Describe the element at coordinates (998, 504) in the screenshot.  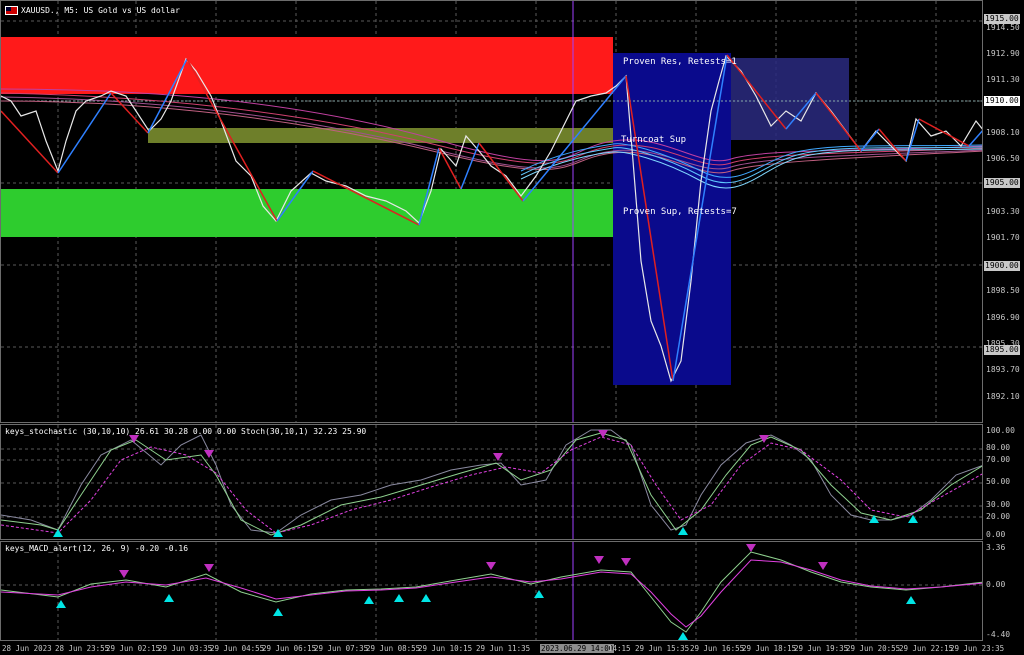
I see `stoch-level: 30.00` at that location.